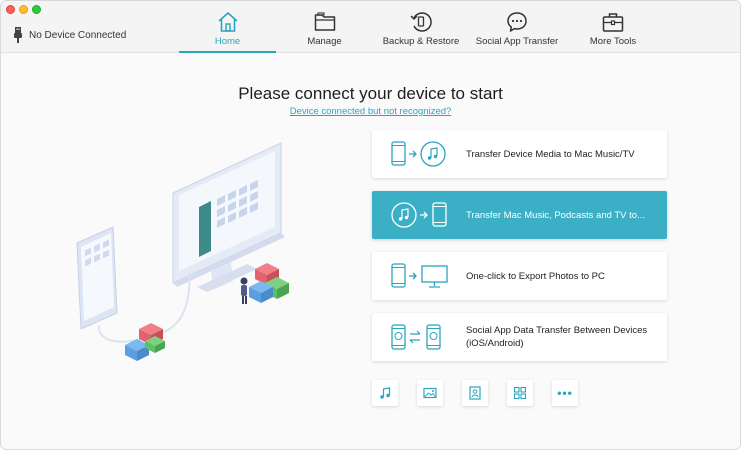  I want to click on page-title: Please connect your device to start, so click(370, 93).